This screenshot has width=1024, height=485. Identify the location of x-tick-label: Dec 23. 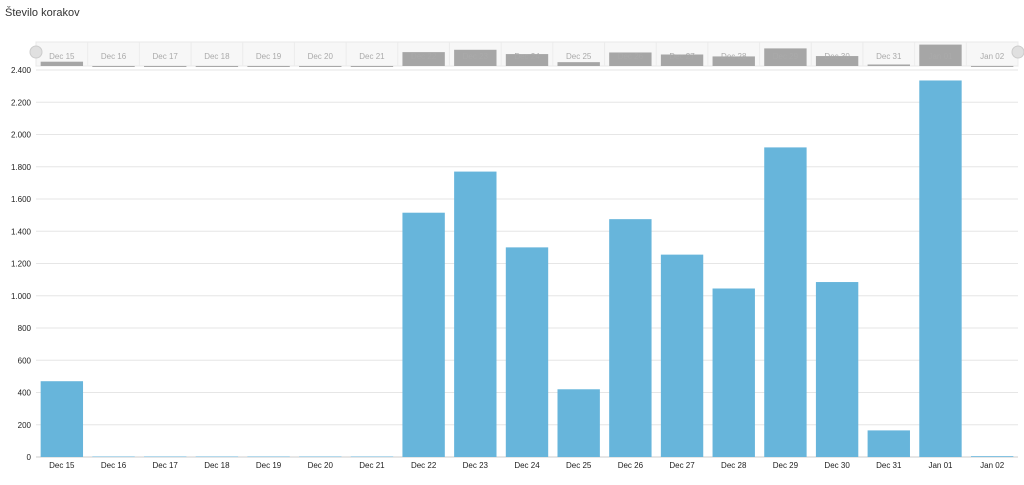
(476, 465).